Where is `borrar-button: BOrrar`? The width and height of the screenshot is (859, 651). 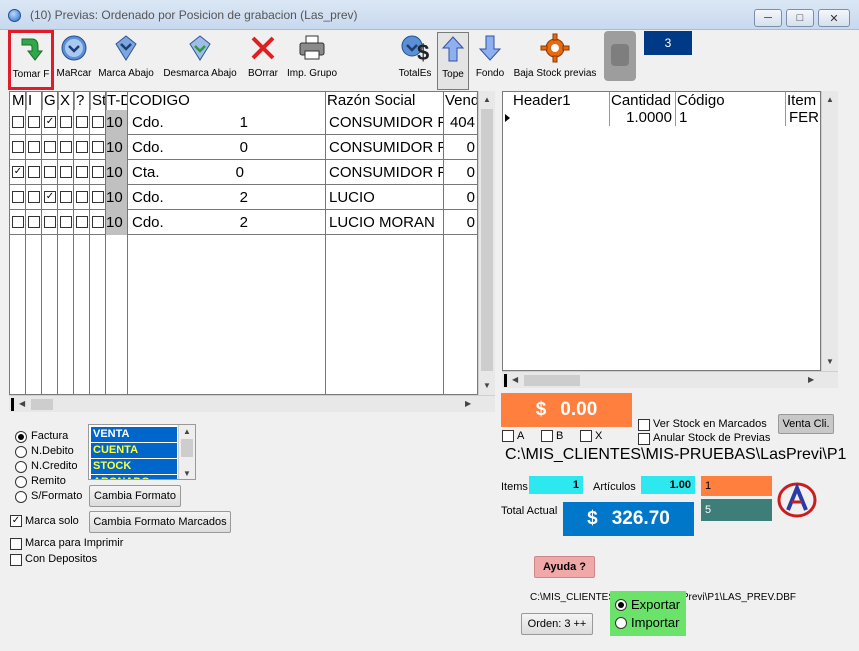 borrar-button: BOrrar is located at coordinates (263, 61).